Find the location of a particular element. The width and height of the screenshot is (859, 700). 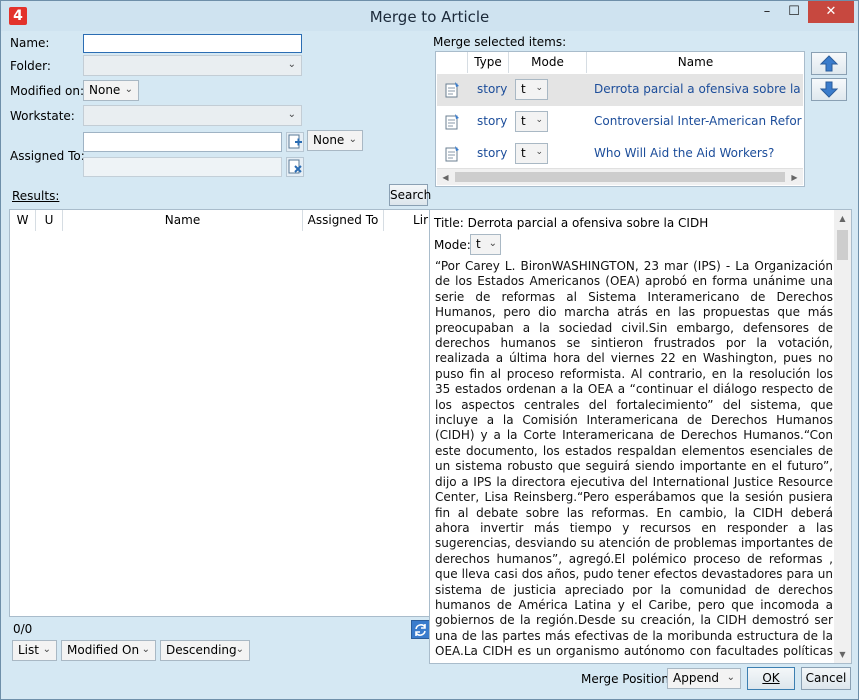

add-assignee-button is located at coordinates (295, 142).